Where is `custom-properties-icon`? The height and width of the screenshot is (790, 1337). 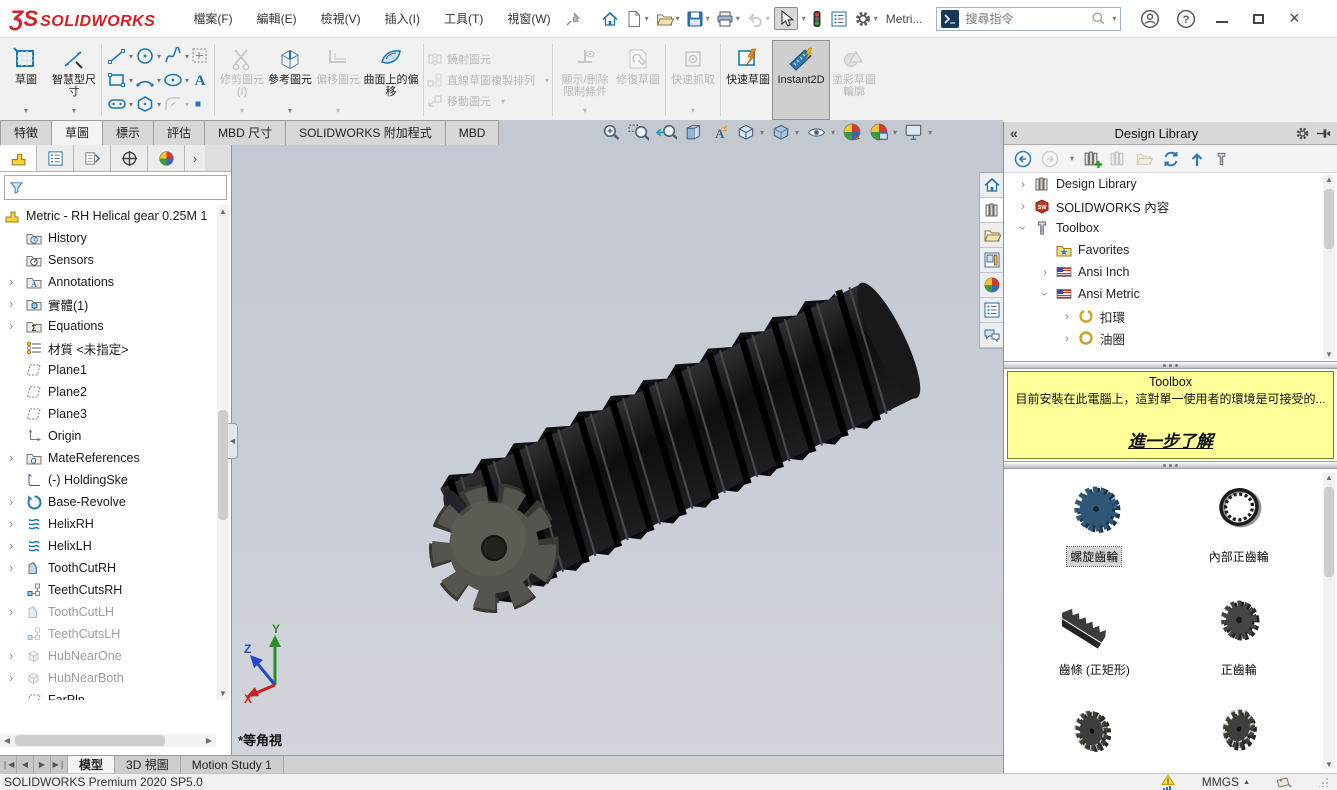
custom-properties-icon is located at coordinates (991, 310).